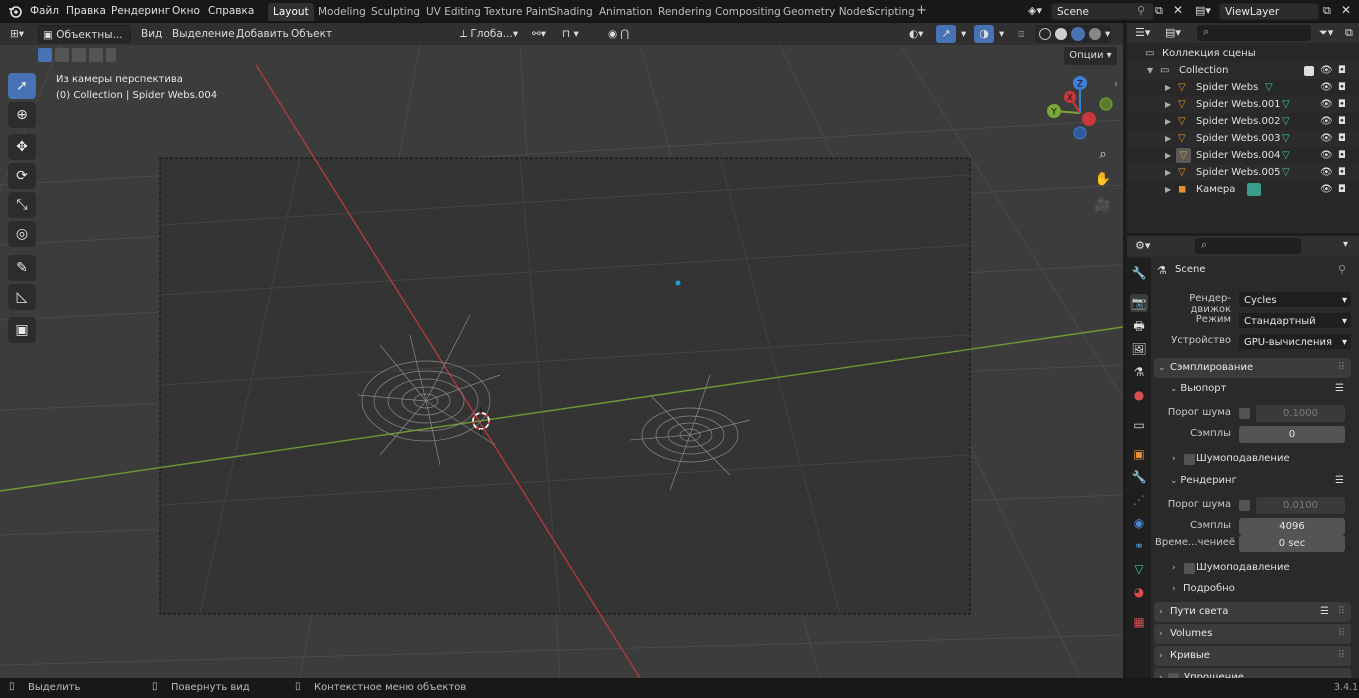 The image size is (1359, 698). I want to click on outliner-item: ▶ ◼ Камера 👁 ◘, so click(1243, 189).